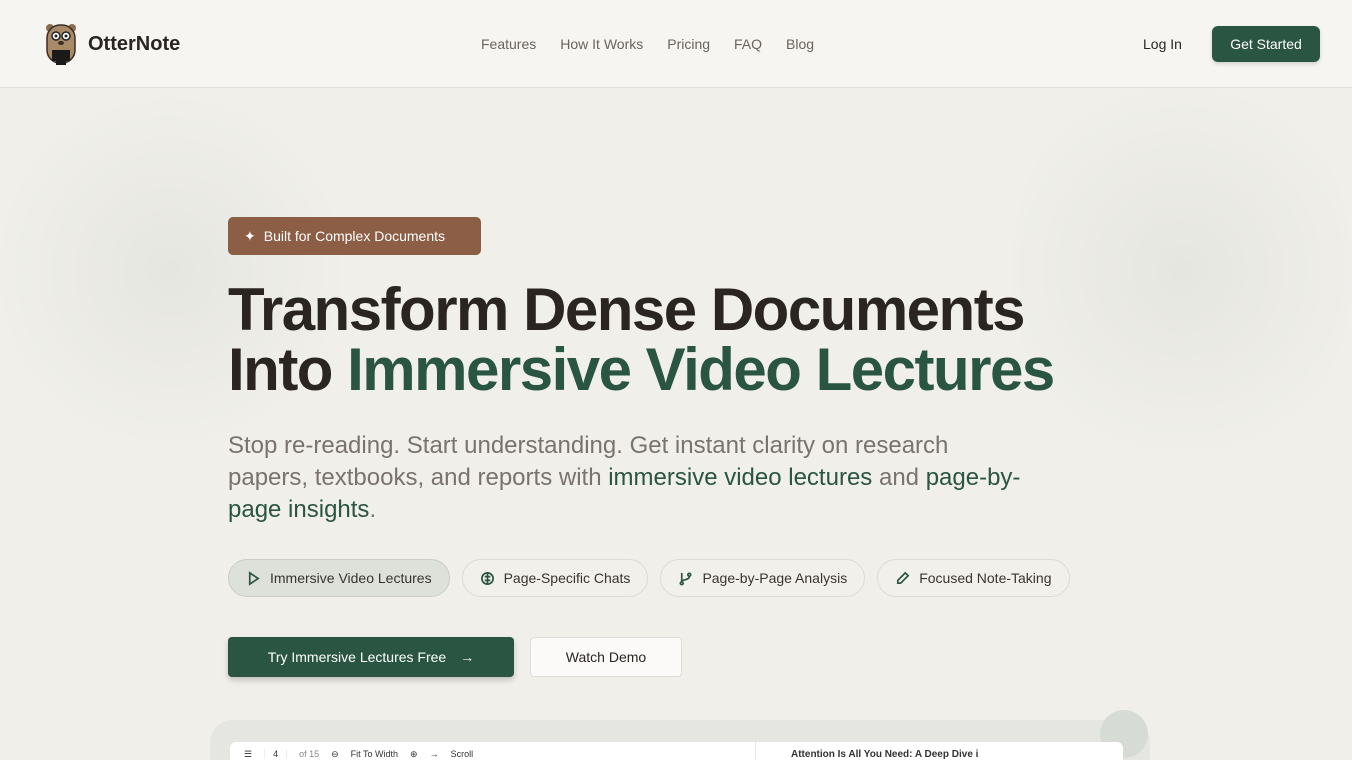  What do you see at coordinates (351, 578) in the screenshot?
I see `chip-label: Immersive Video Lectures` at bounding box center [351, 578].